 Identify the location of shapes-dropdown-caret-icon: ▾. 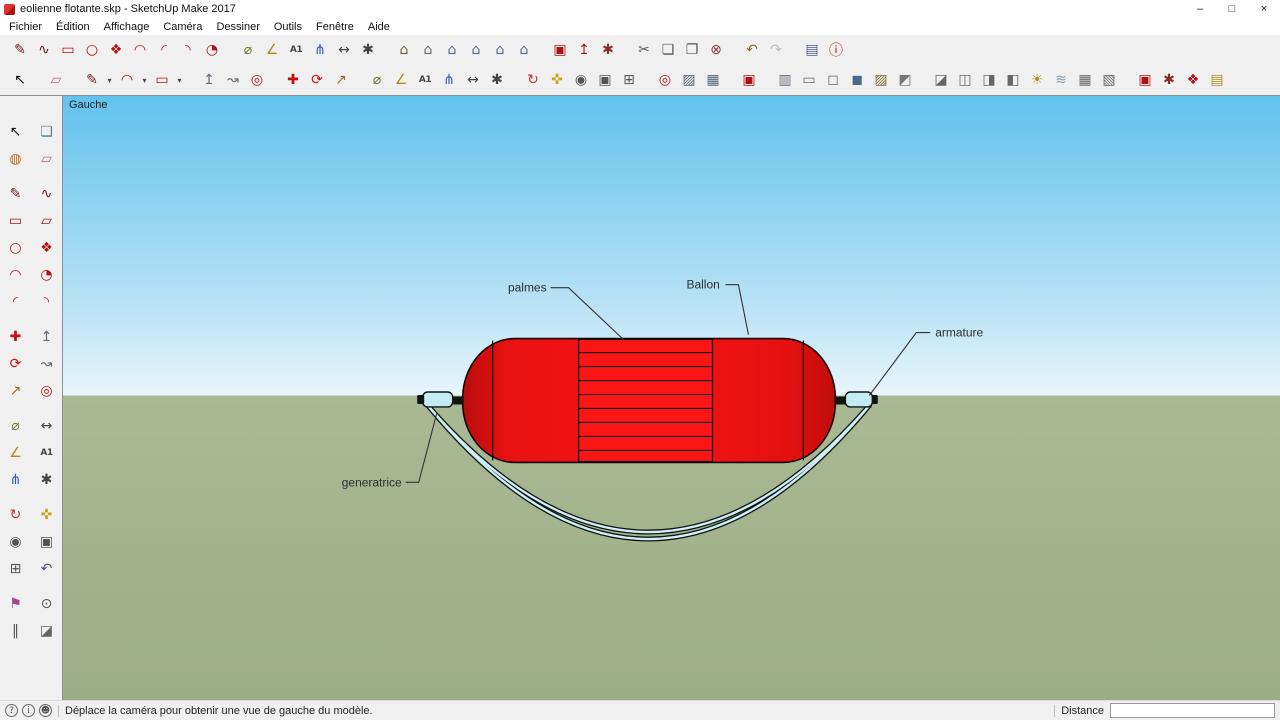
(179, 80).